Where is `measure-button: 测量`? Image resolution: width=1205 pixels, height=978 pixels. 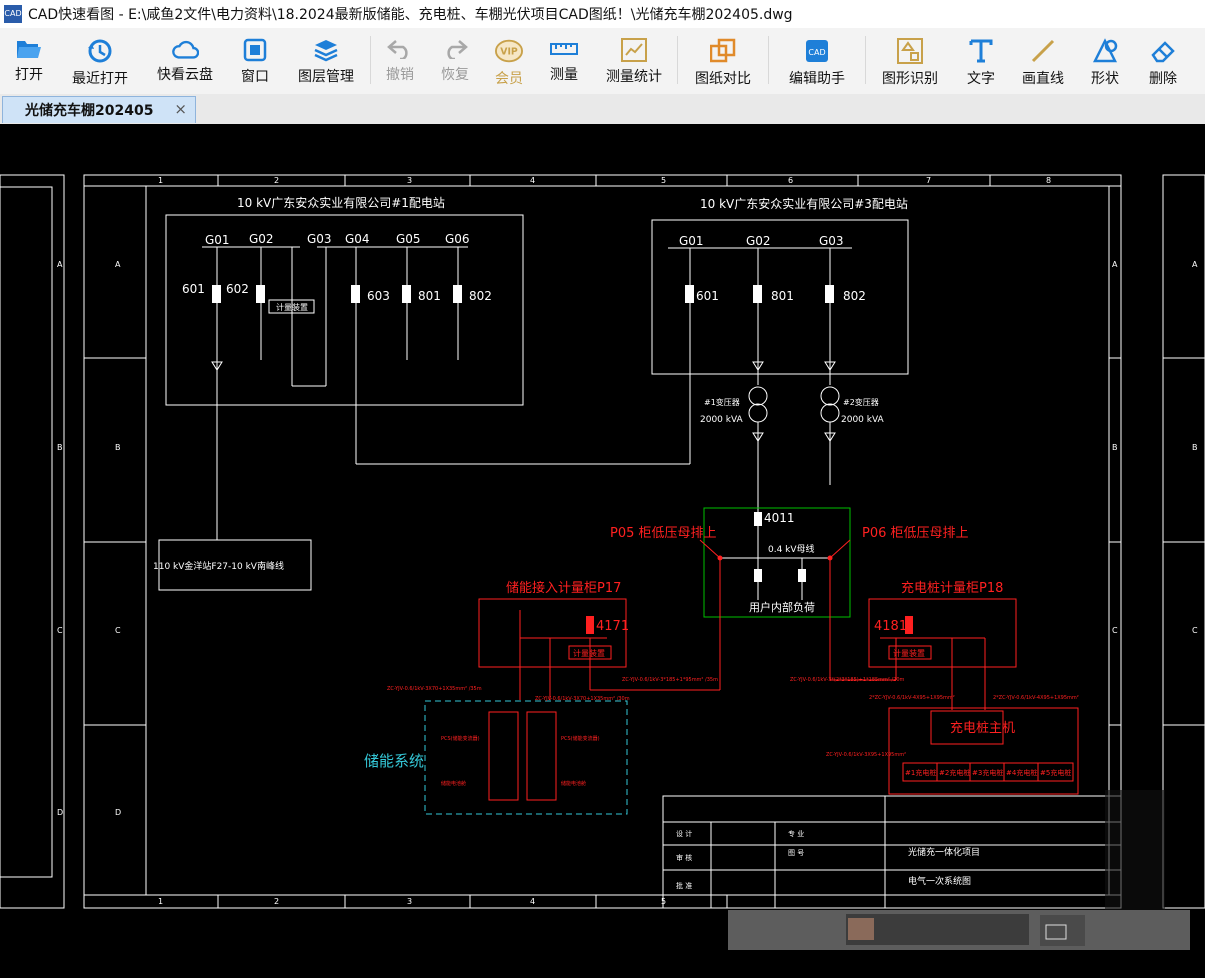
measure-button: 测量 is located at coordinates (564, 56).